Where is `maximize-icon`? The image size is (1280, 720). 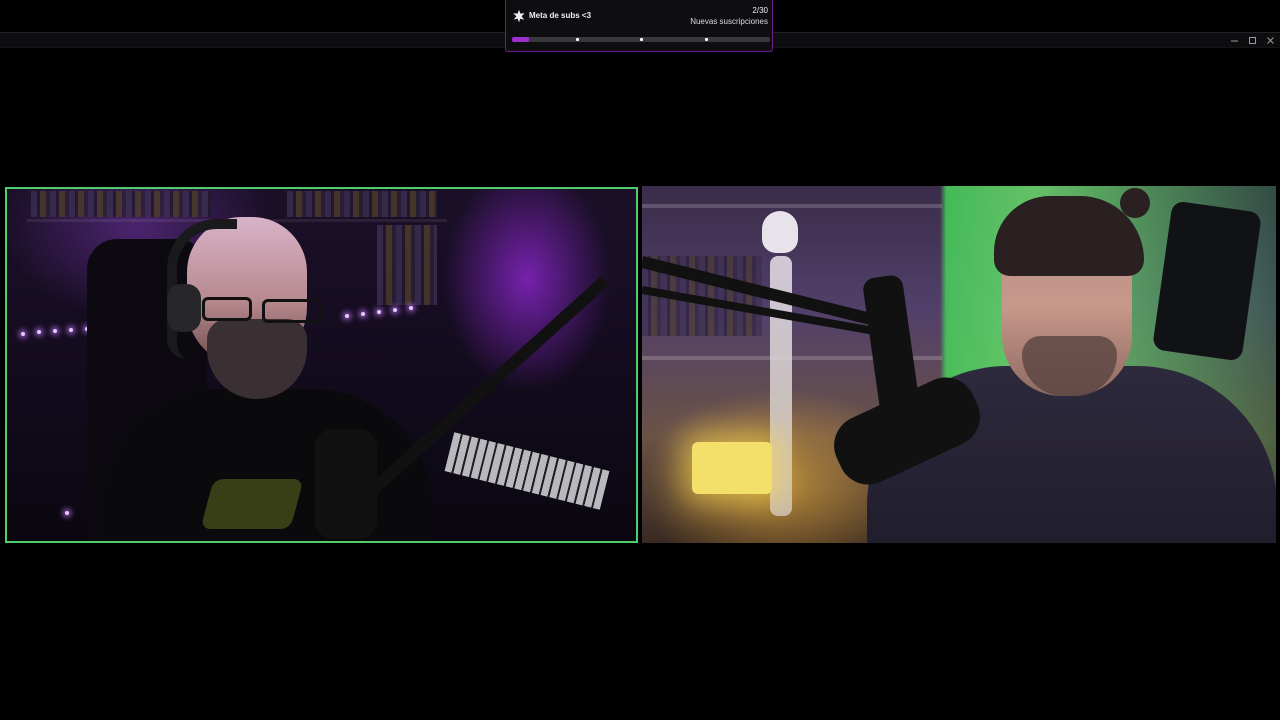 maximize-icon is located at coordinates (1252, 40).